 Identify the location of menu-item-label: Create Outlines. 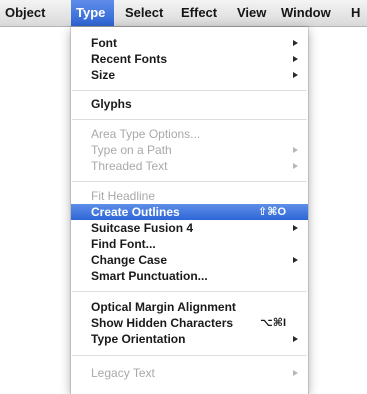
(135, 212).